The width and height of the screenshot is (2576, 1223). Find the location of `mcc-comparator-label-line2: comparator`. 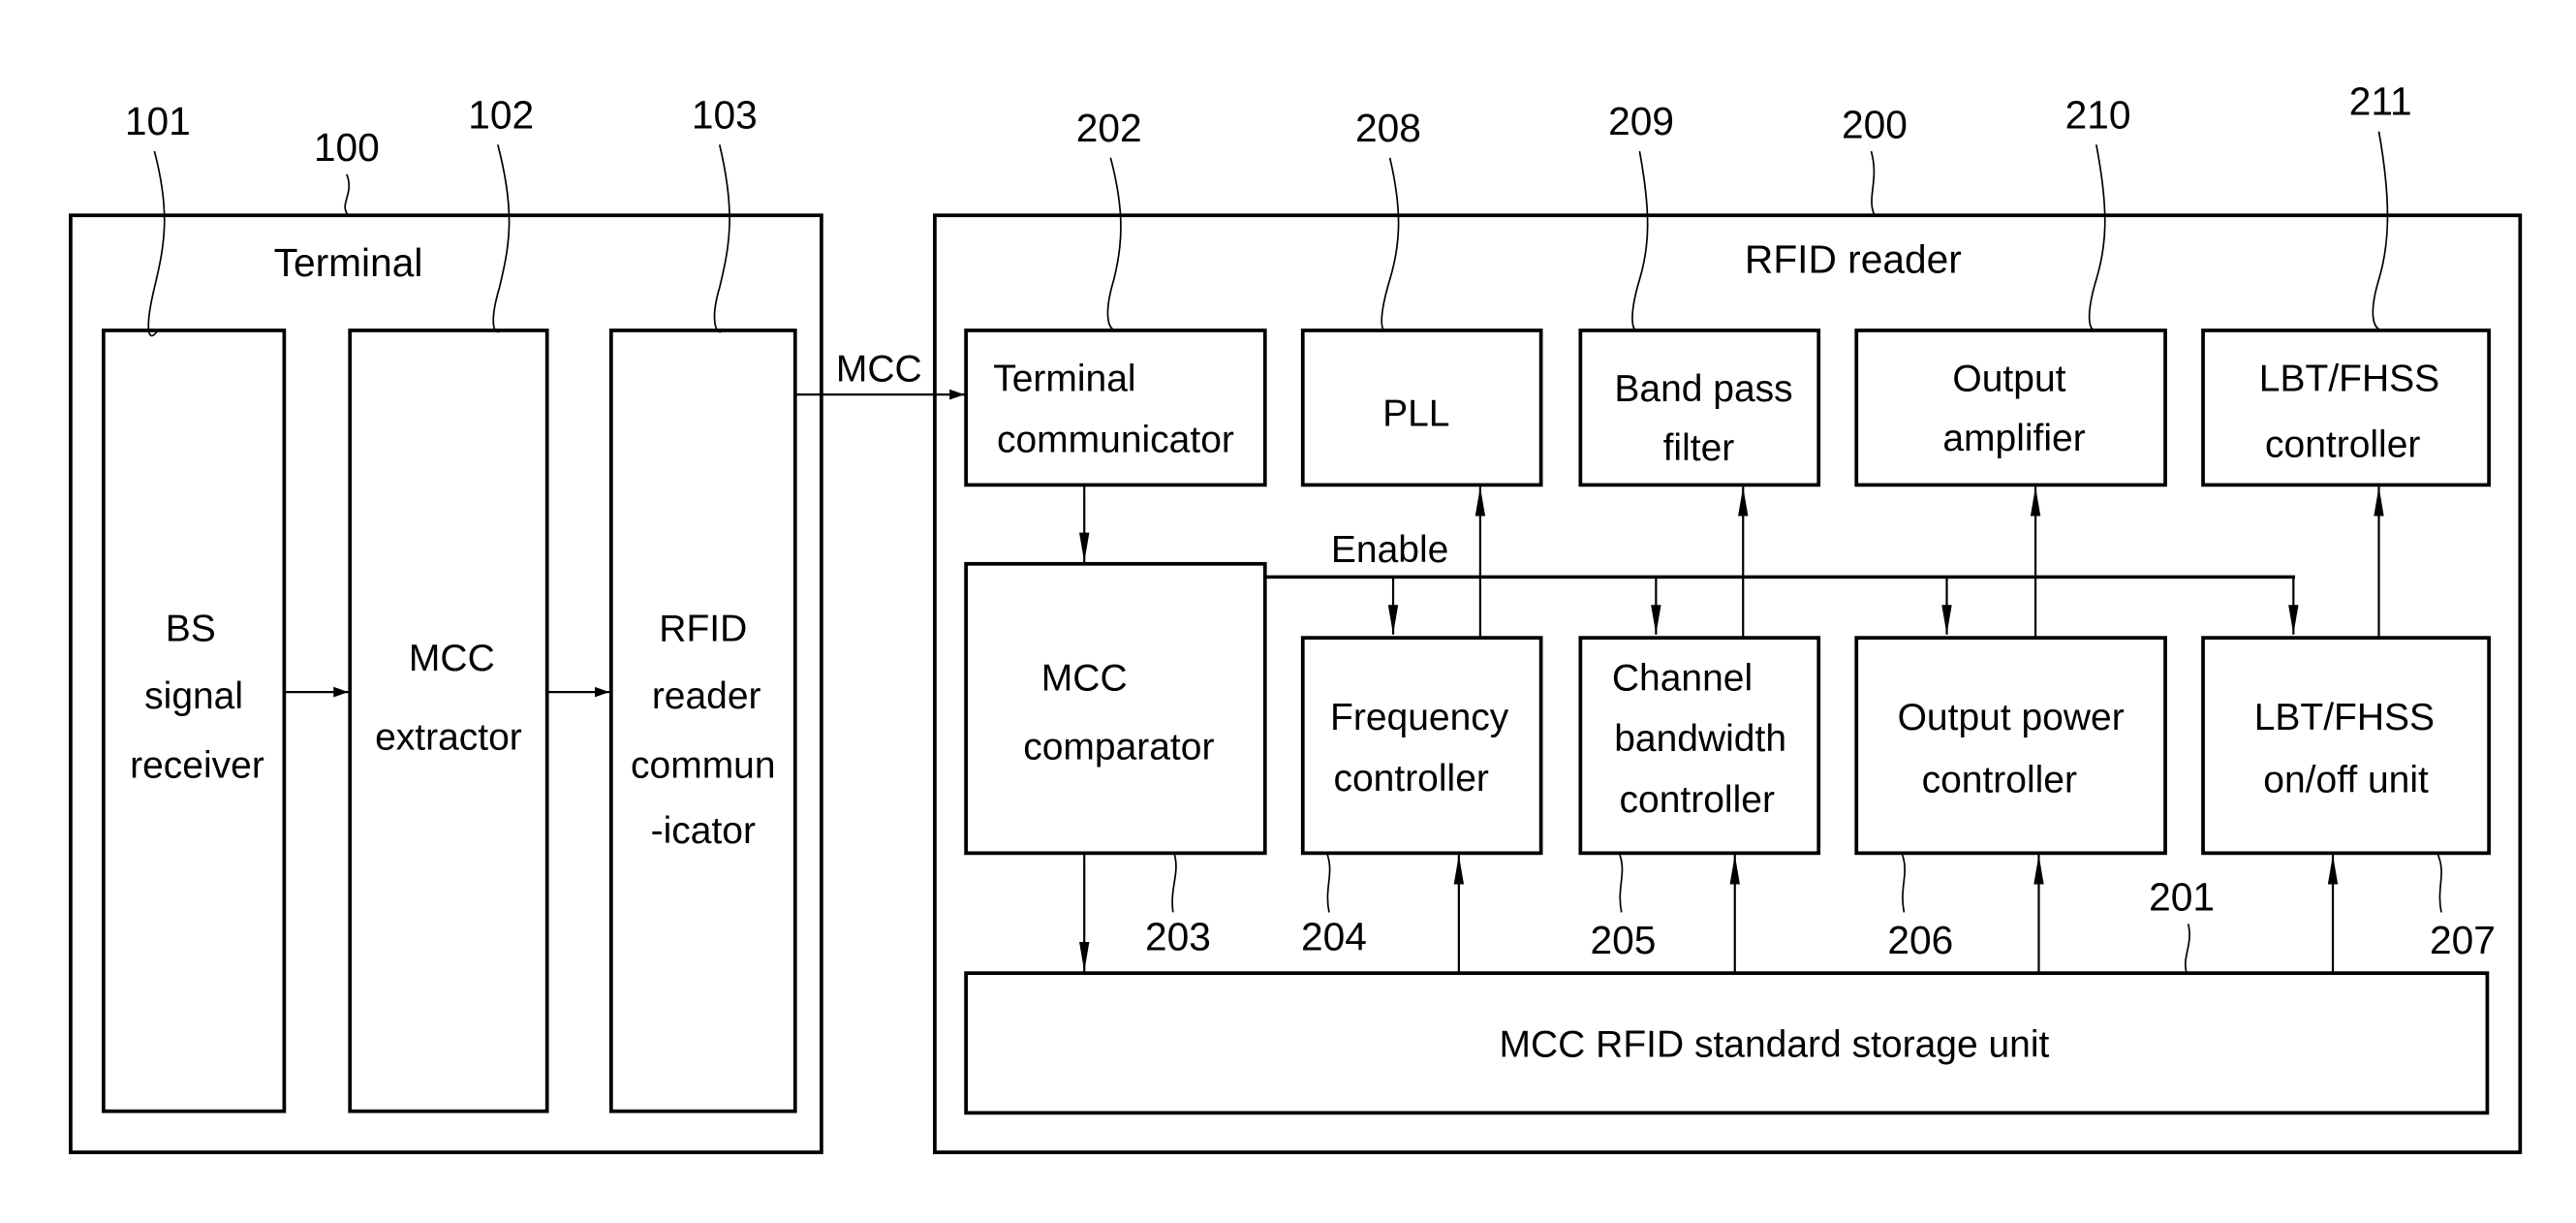

mcc-comparator-label-line2: comparator is located at coordinates (1118, 747).